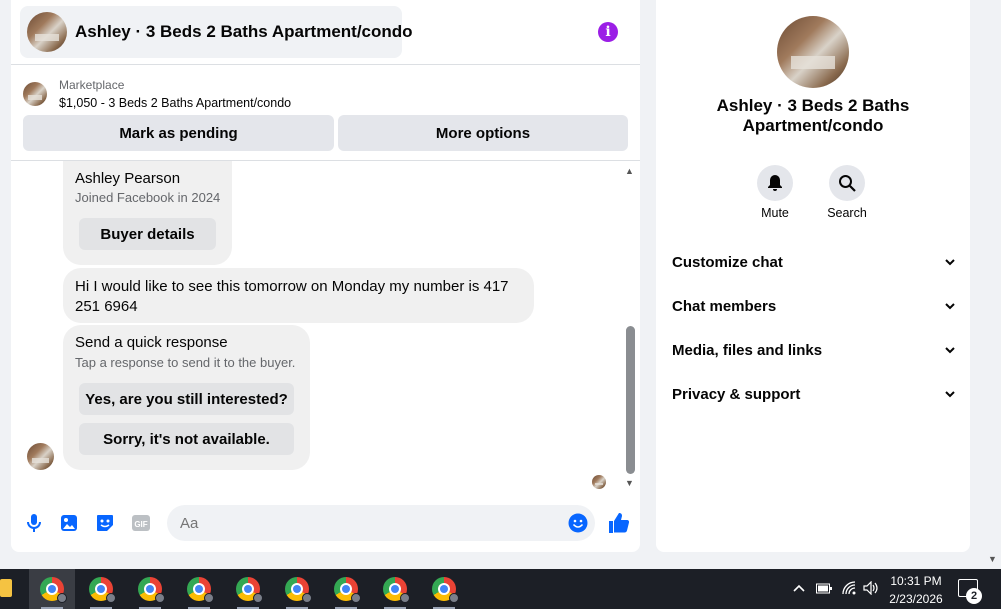 The width and height of the screenshot is (1001, 609). I want to click on listing-thumbnail-small, so click(35, 94).